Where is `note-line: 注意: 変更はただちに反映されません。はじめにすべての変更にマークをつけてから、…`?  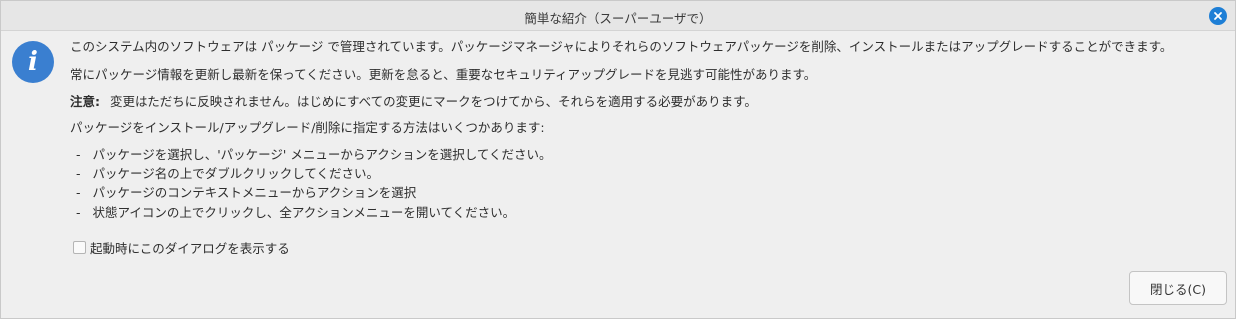 note-line: 注意: 変更はただちに反映されません。はじめにすべての変更にマークをつけてから、… is located at coordinates (413, 102).